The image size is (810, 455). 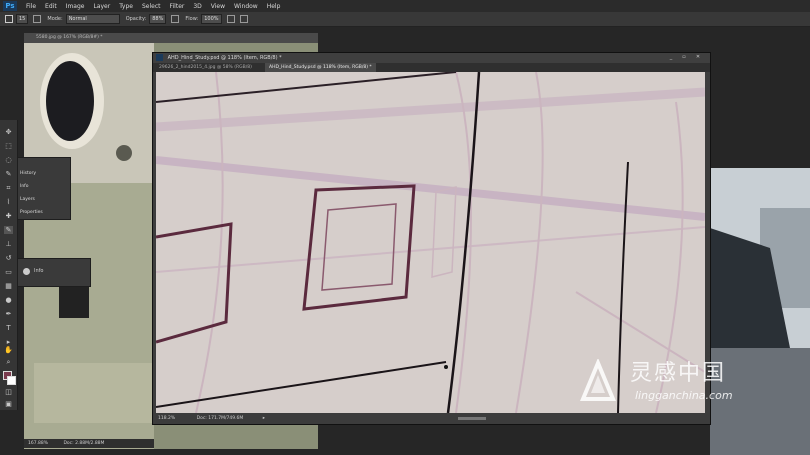 What do you see at coordinates (220, 418) in the screenshot?
I see `document-size: Doc: 171.7M/749.6M` at bounding box center [220, 418].